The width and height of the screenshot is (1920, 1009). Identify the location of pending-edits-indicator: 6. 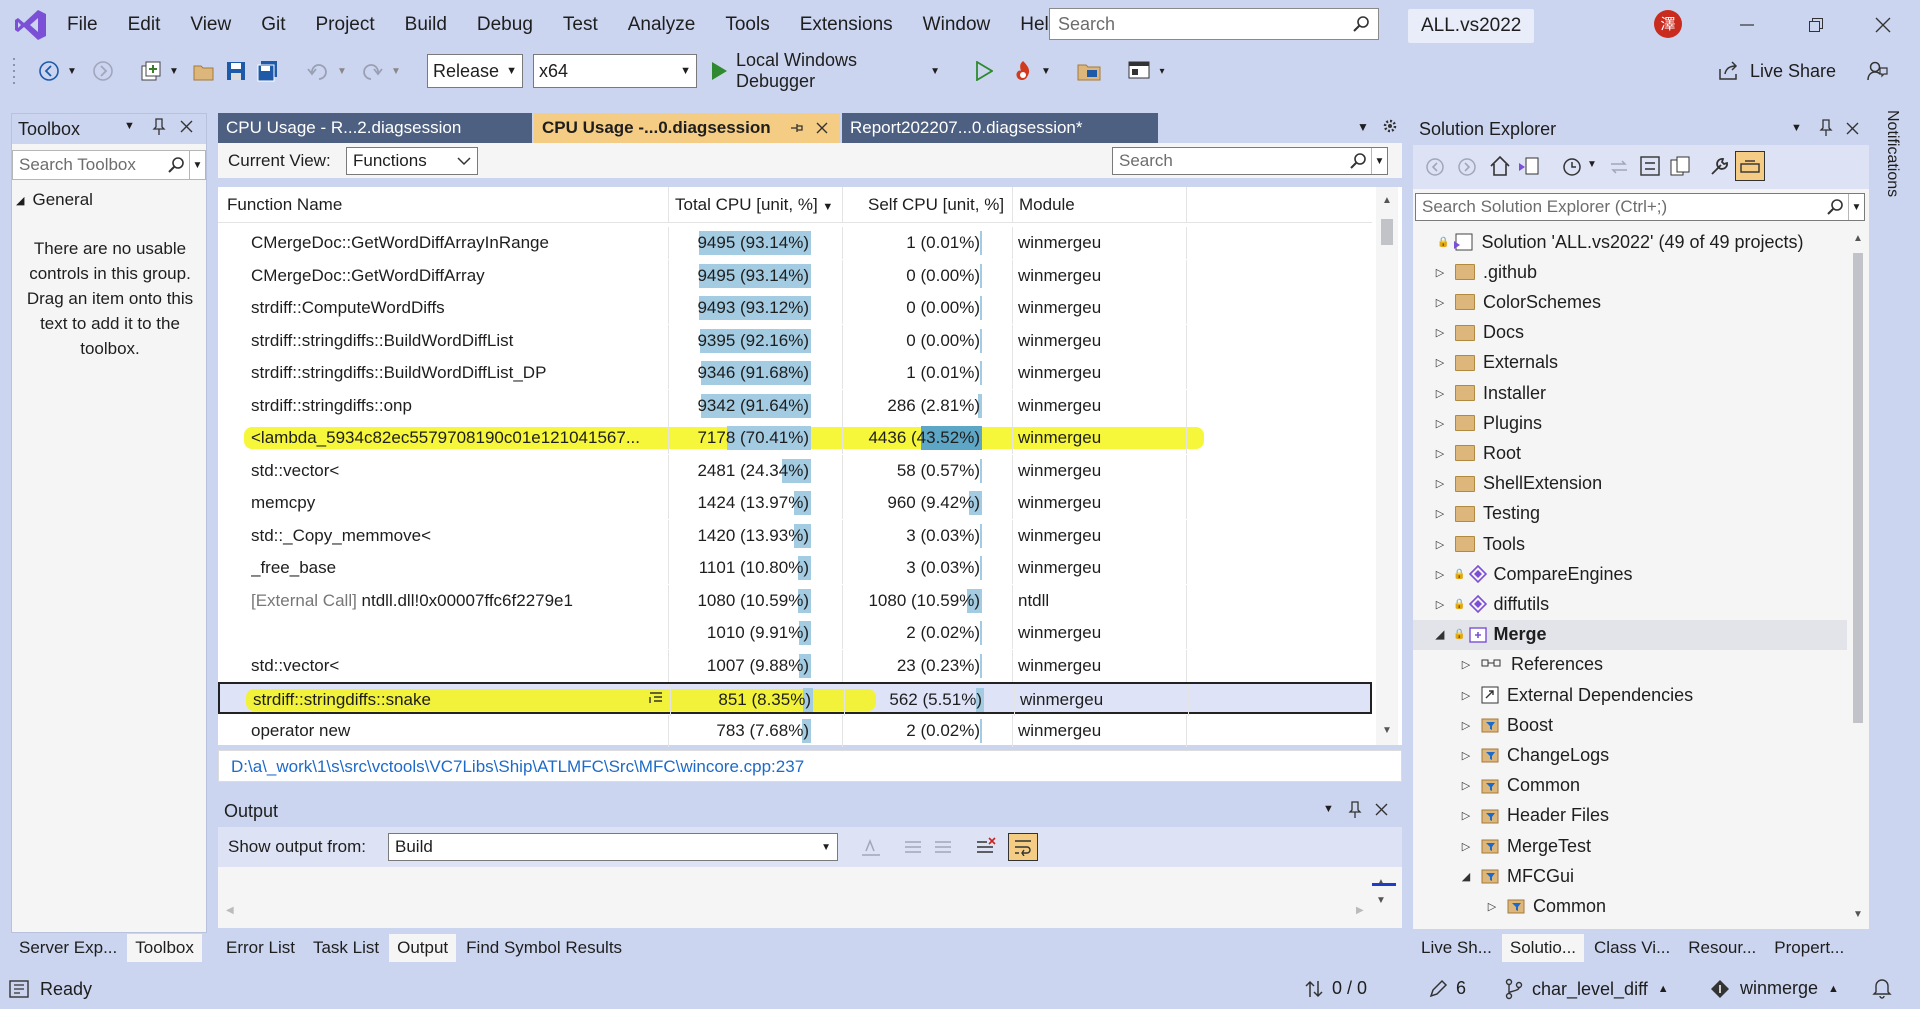
(1447, 988).